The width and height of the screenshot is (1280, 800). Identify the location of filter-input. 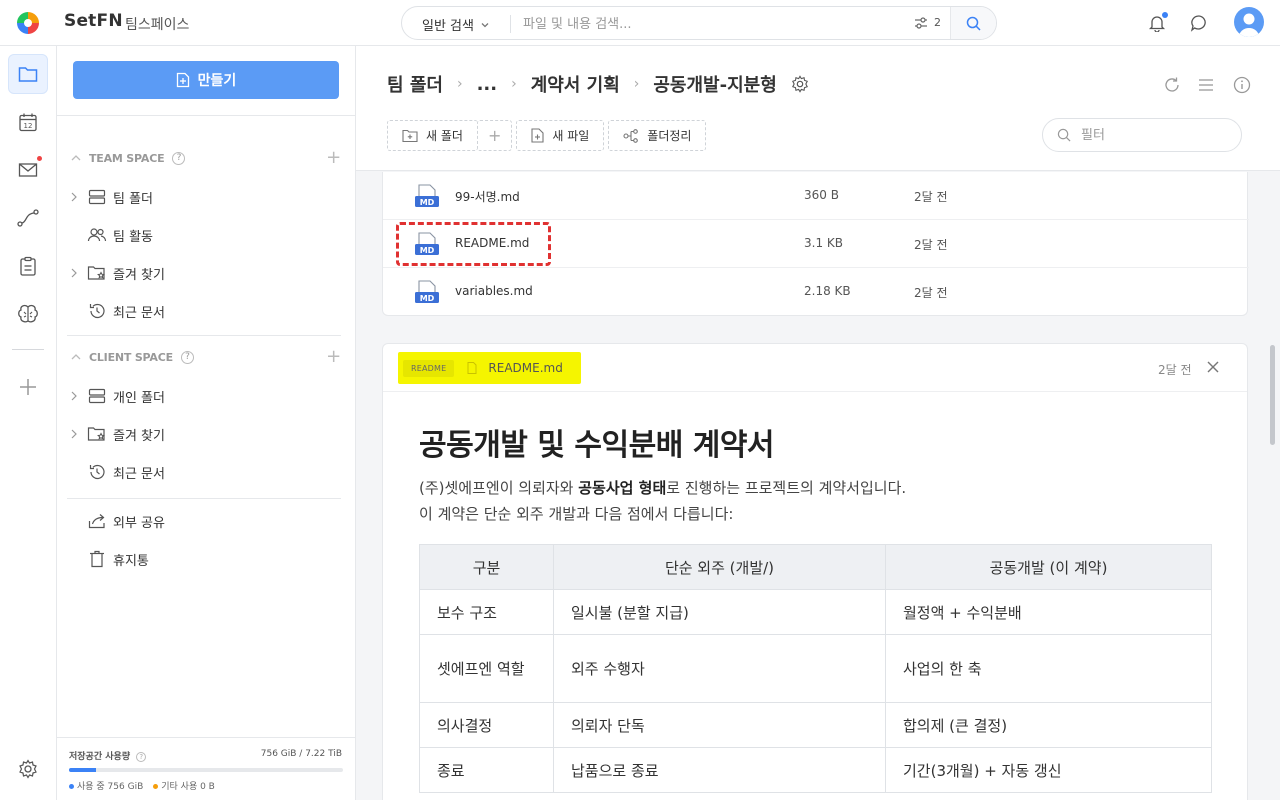
(1151, 135).